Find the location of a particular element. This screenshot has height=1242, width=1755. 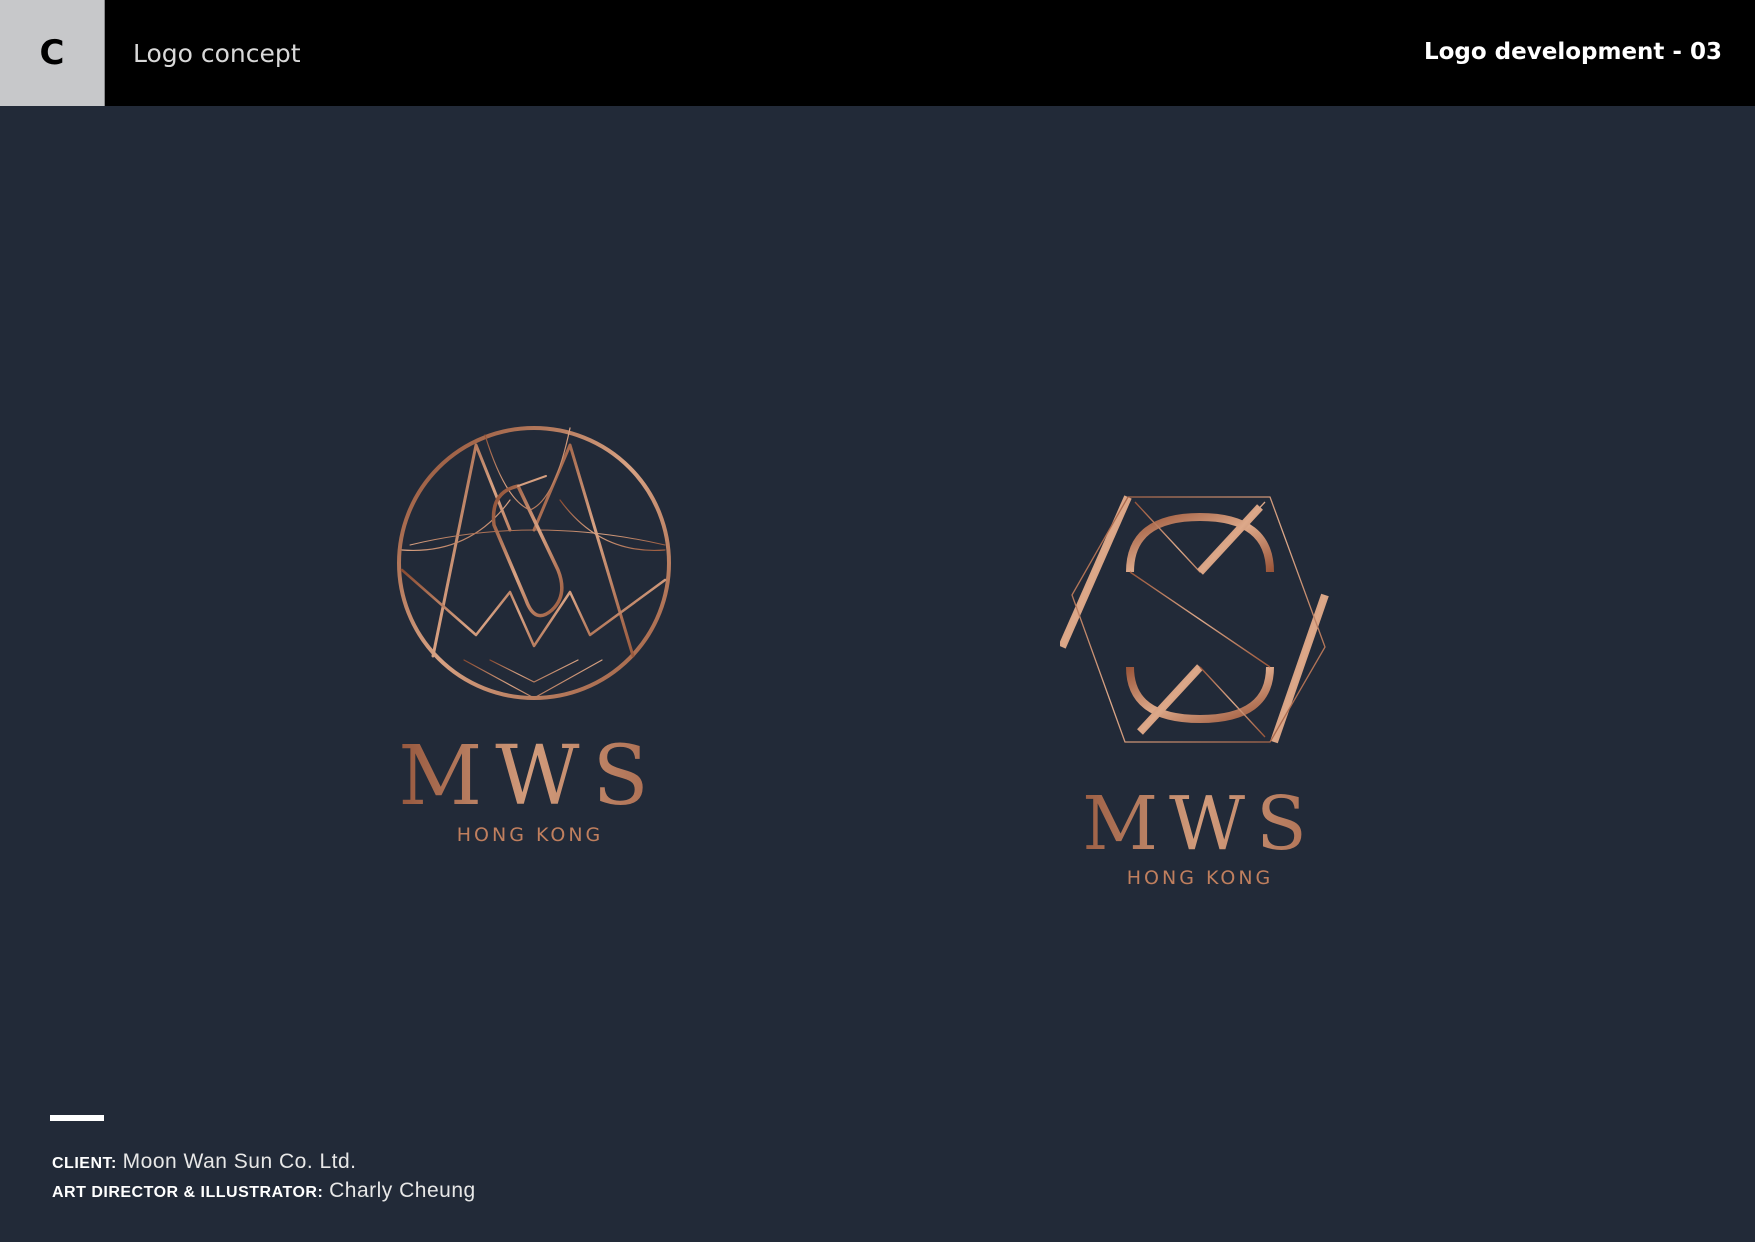

client-value: Moon Wan Sun Co. Ltd. is located at coordinates (239, 1161).